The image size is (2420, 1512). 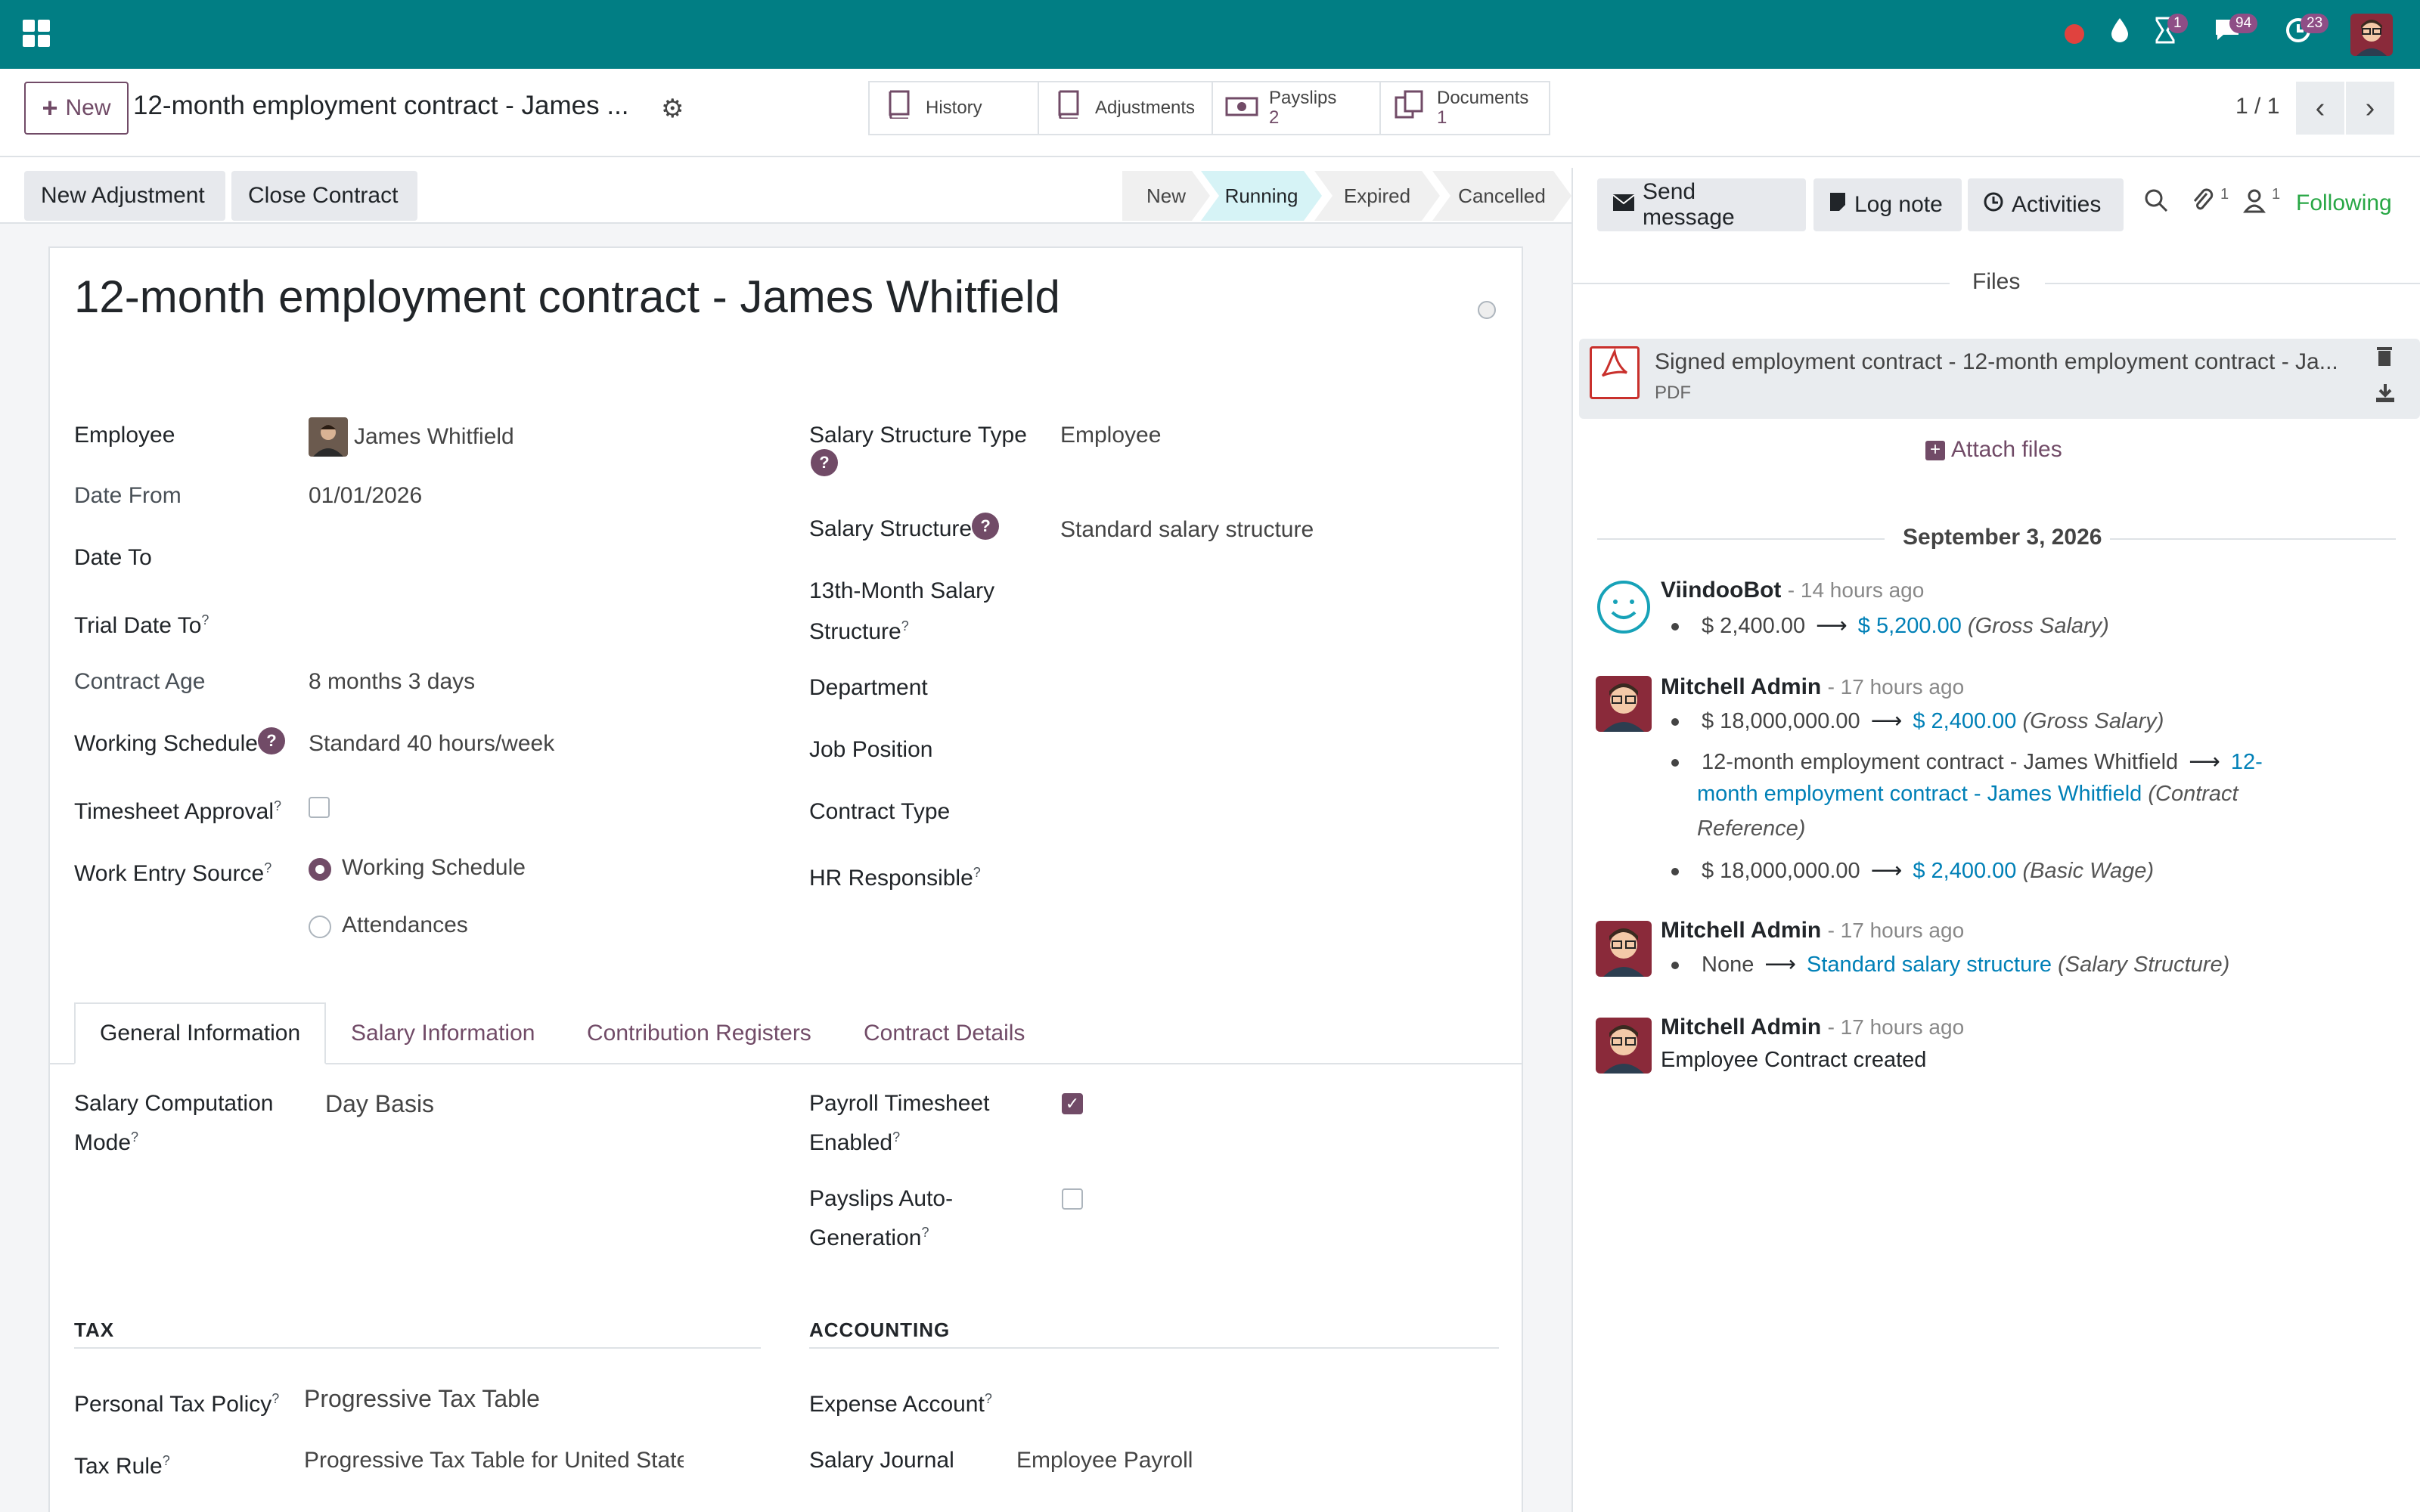 What do you see at coordinates (1261, 196) in the screenshot?
I see `stage-running: Running` at bounding box center [1261, 196].